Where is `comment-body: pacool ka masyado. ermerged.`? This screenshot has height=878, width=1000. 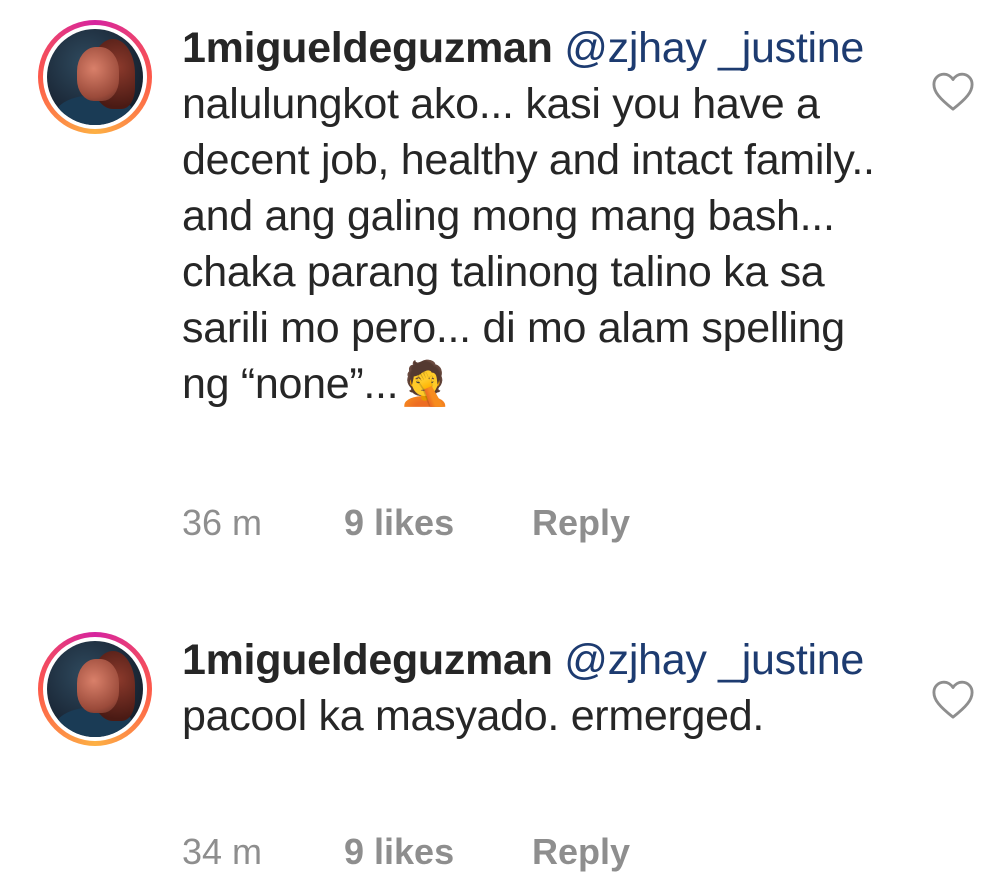
comment-body: pacool ka masyado. ermerged. is located at coordinates (473, 716).